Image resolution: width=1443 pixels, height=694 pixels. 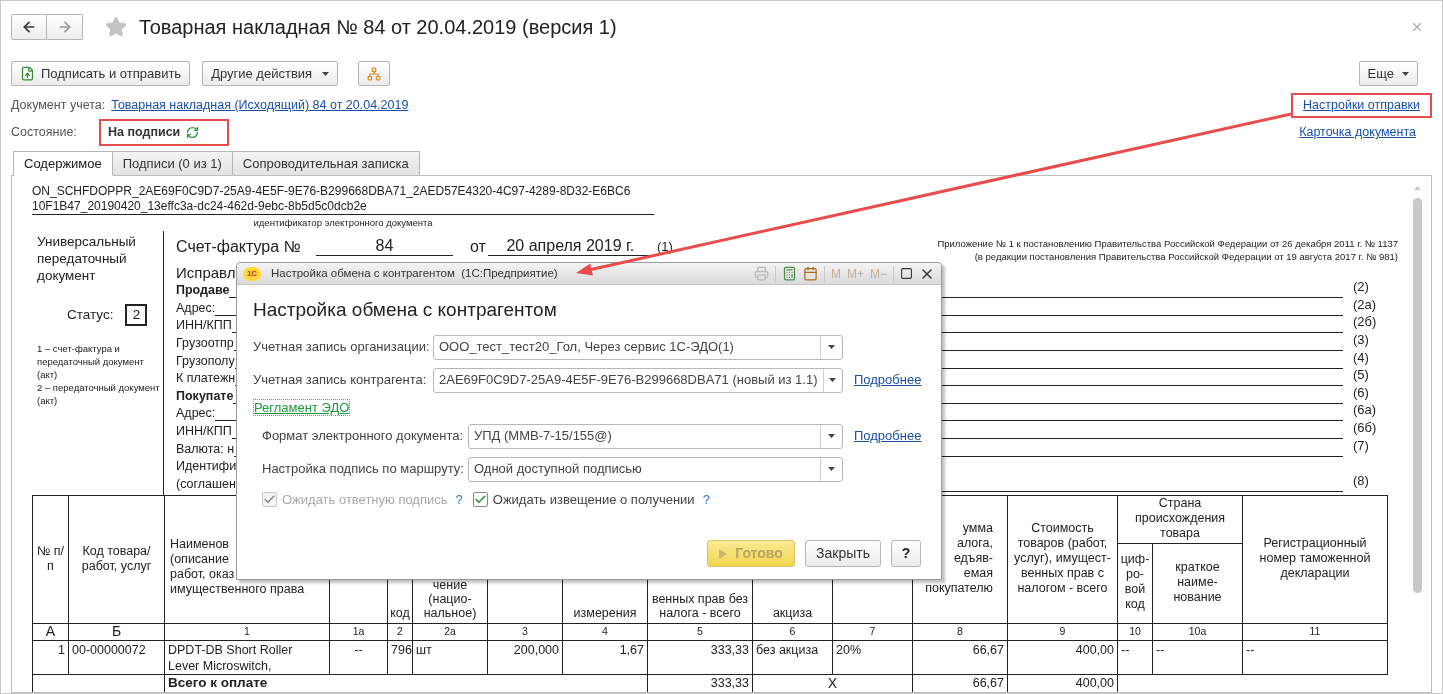 I want to click on table-cell-text: 796, so click(x=401, y=649).